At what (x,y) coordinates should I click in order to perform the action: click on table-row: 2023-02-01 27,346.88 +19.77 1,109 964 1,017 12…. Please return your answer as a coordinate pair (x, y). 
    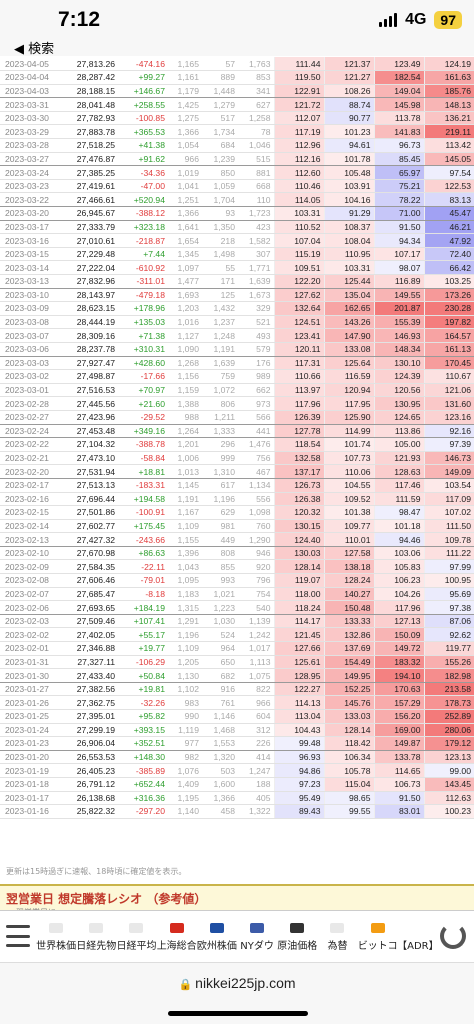
    Looking at the image, I should click on (237, 648).